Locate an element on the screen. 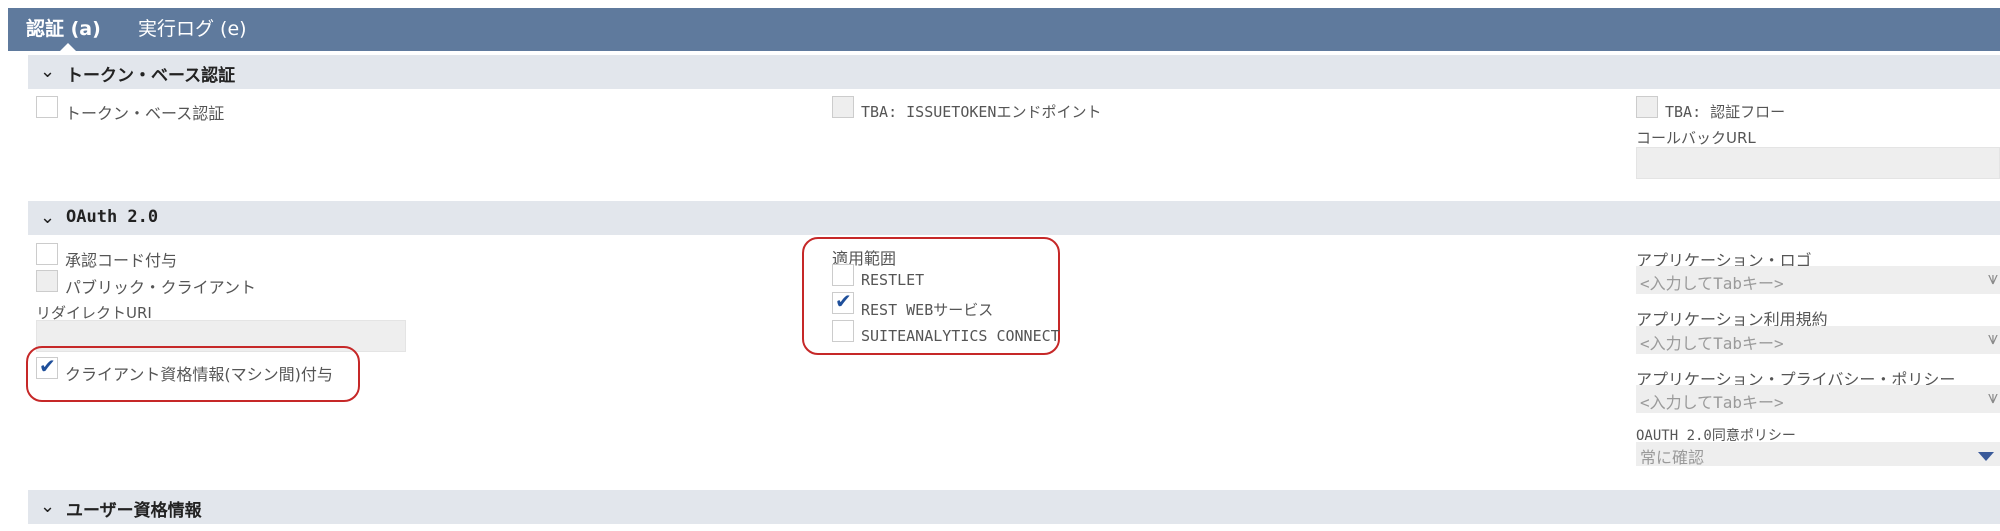  app-logo-select: <入力してTabキー> ⩛ is located at coordinates (1818, 280).